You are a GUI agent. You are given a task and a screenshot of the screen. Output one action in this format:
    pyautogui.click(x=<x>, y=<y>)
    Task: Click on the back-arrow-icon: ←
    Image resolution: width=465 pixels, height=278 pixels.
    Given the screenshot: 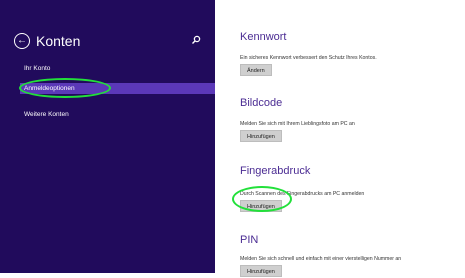 What is the action you would take?
    pyautogui.click(x=22, y=41)
    